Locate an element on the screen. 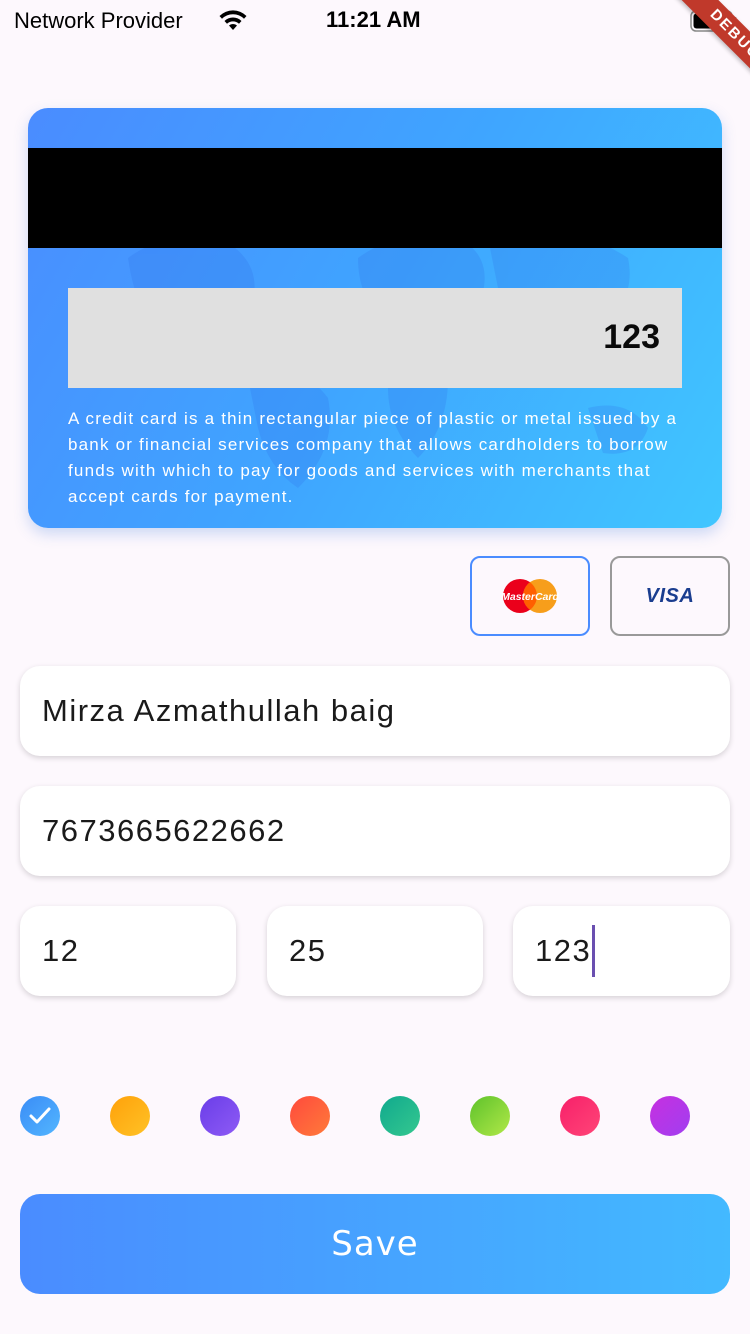 The image size is (750, 1334). magnetic-stripe is located at coordinates (375, 198).